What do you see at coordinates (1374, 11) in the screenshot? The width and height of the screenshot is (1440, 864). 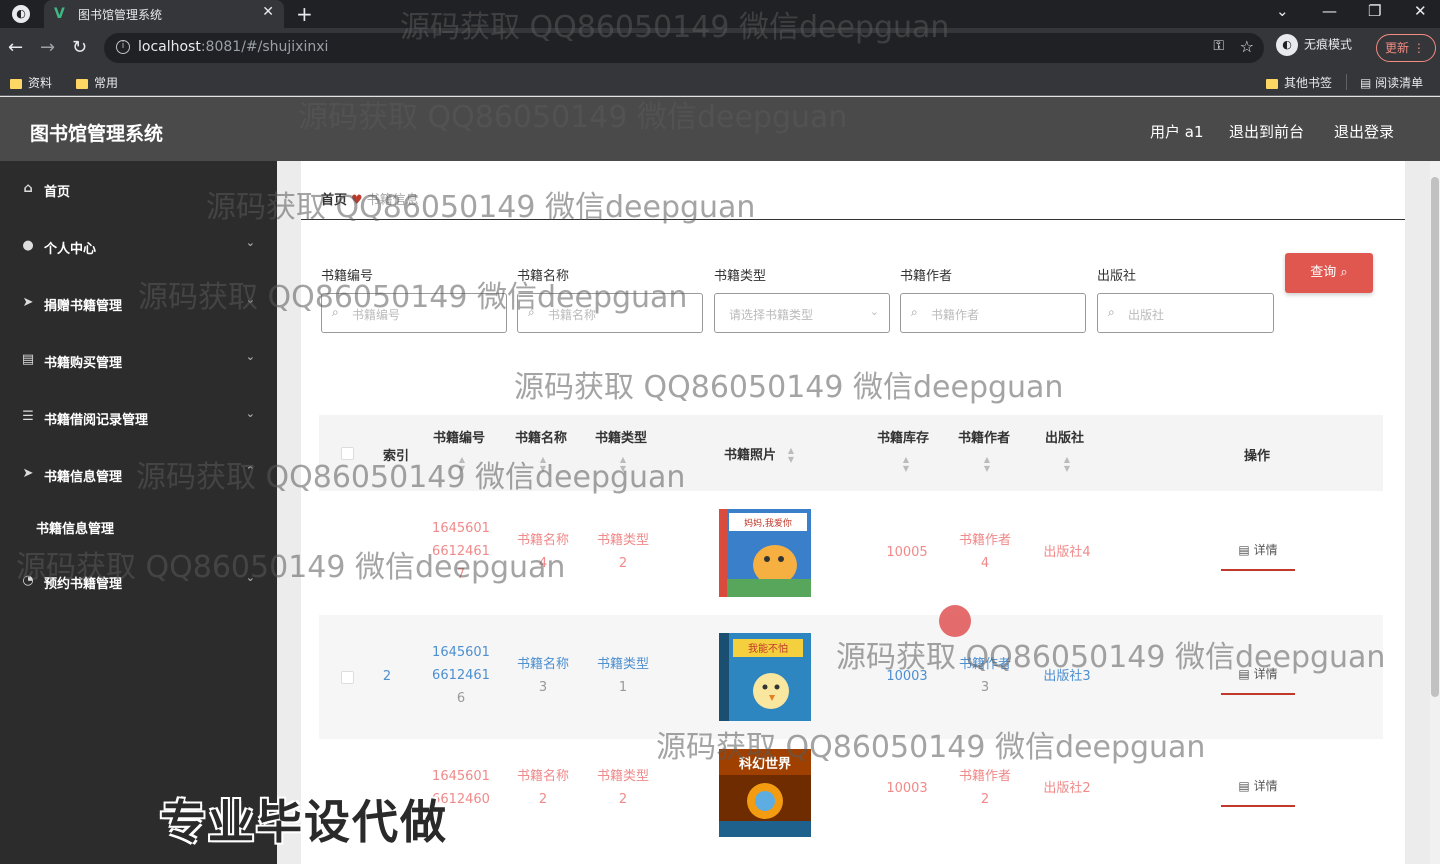 I see `maximize-icon: ❐` at bounding box center [1374, 11].